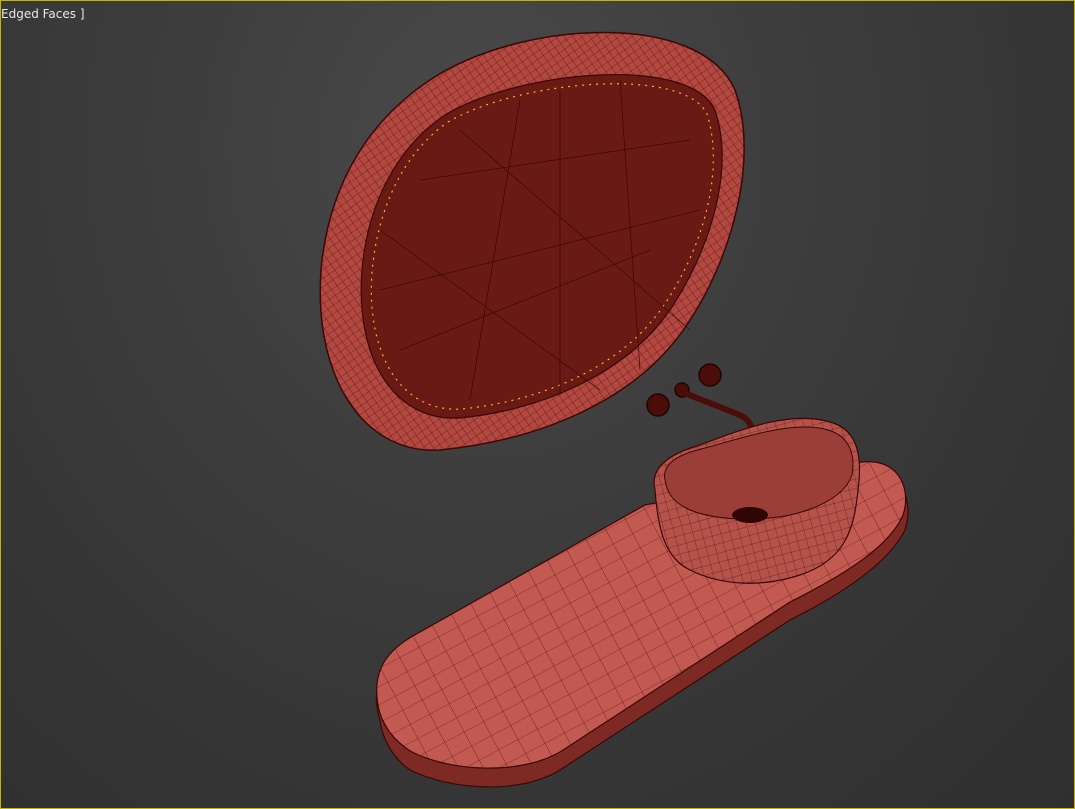 Image resolution: width=1075 pixels, height=809 pixels. What do you see at coordinates (701, 402) in the screenshot?
I see `faucet` at bounding box center [701, 402].